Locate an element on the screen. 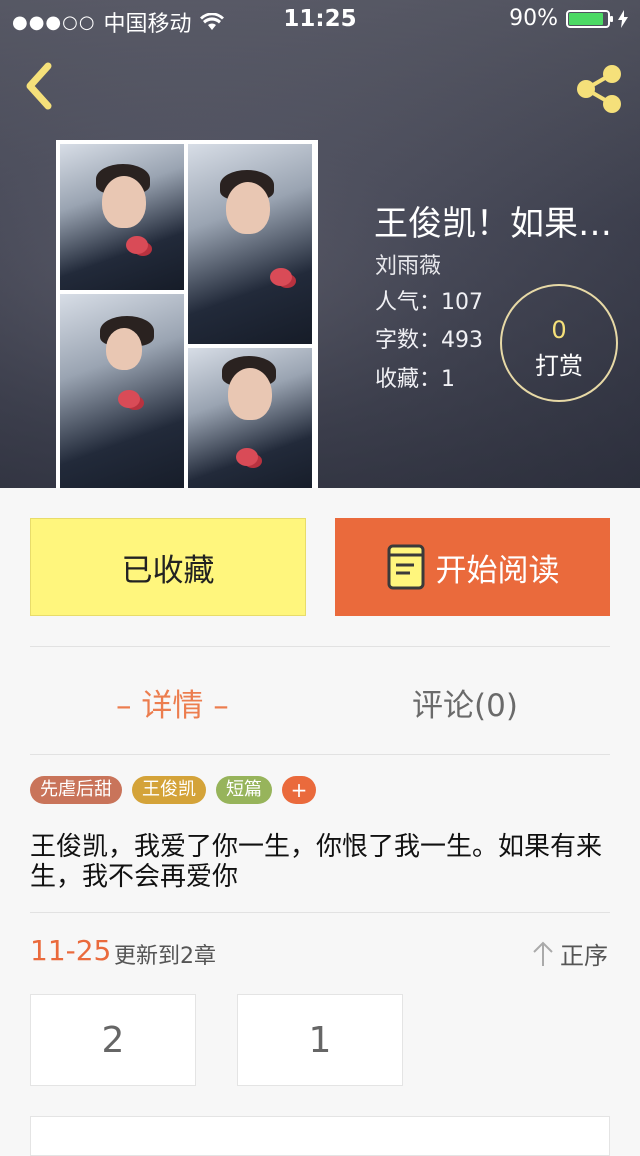 Image resolution: width=640 pixels, height=1156 pixels. status-right: 90% is located at coordinates (568, 18).